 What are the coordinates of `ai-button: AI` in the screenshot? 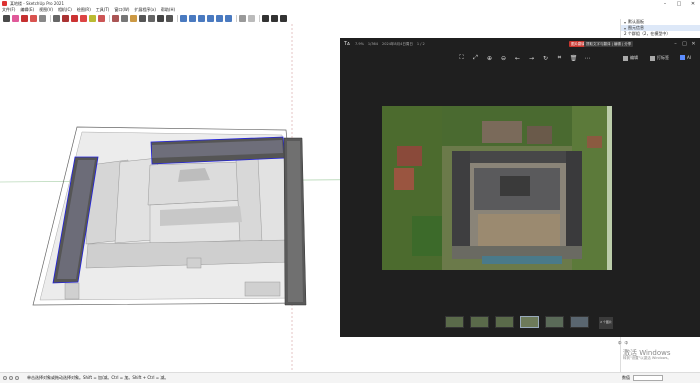 It's located at (685, 57).